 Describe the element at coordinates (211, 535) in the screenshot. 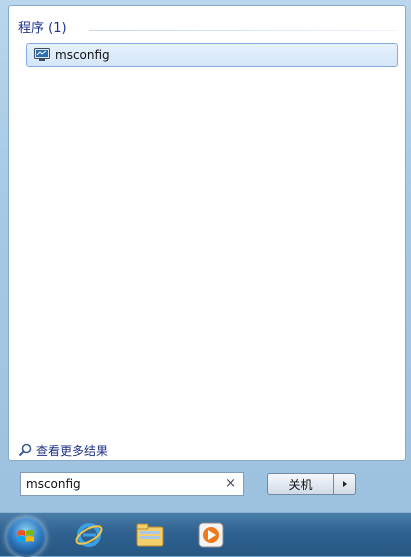

I see `media-player-icon` at that location.